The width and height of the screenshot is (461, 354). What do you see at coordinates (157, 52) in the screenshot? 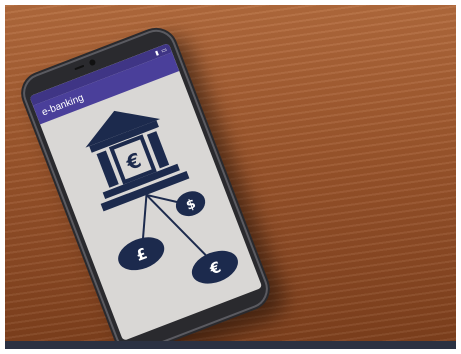
I see `signal-icon: ▮` at bounding box center [157, 52].